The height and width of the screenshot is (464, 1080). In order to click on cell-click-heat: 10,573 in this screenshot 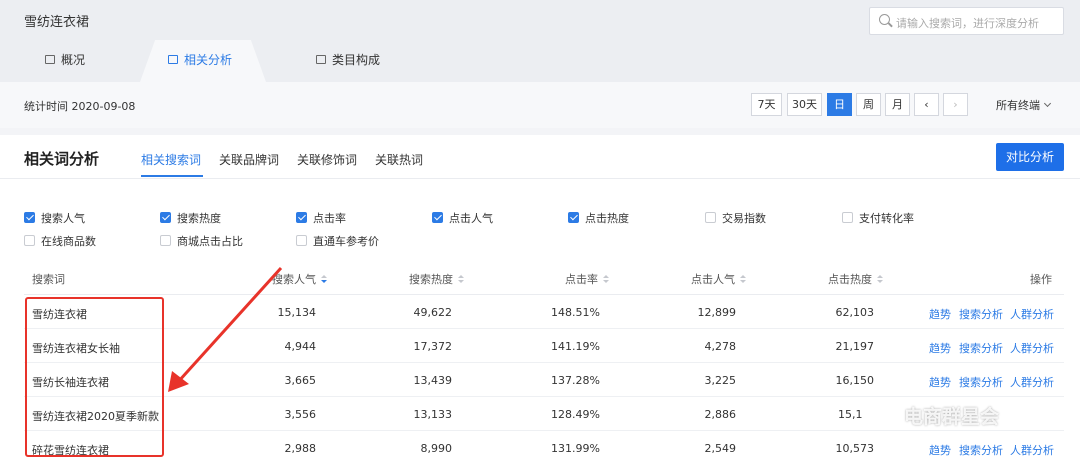, I will do `click(855, 448)`.